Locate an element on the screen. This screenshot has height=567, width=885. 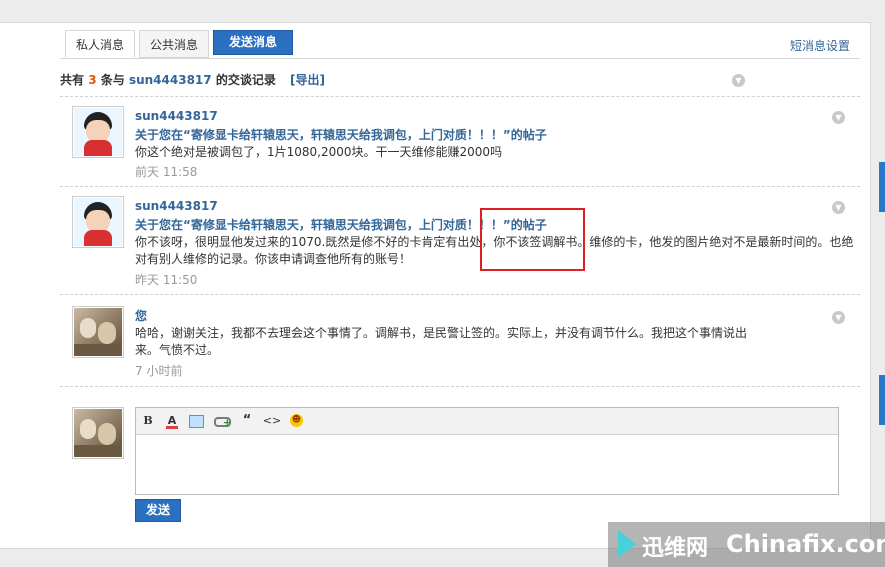
smiley-icon: ☻ is located at coordinates (296, 420).